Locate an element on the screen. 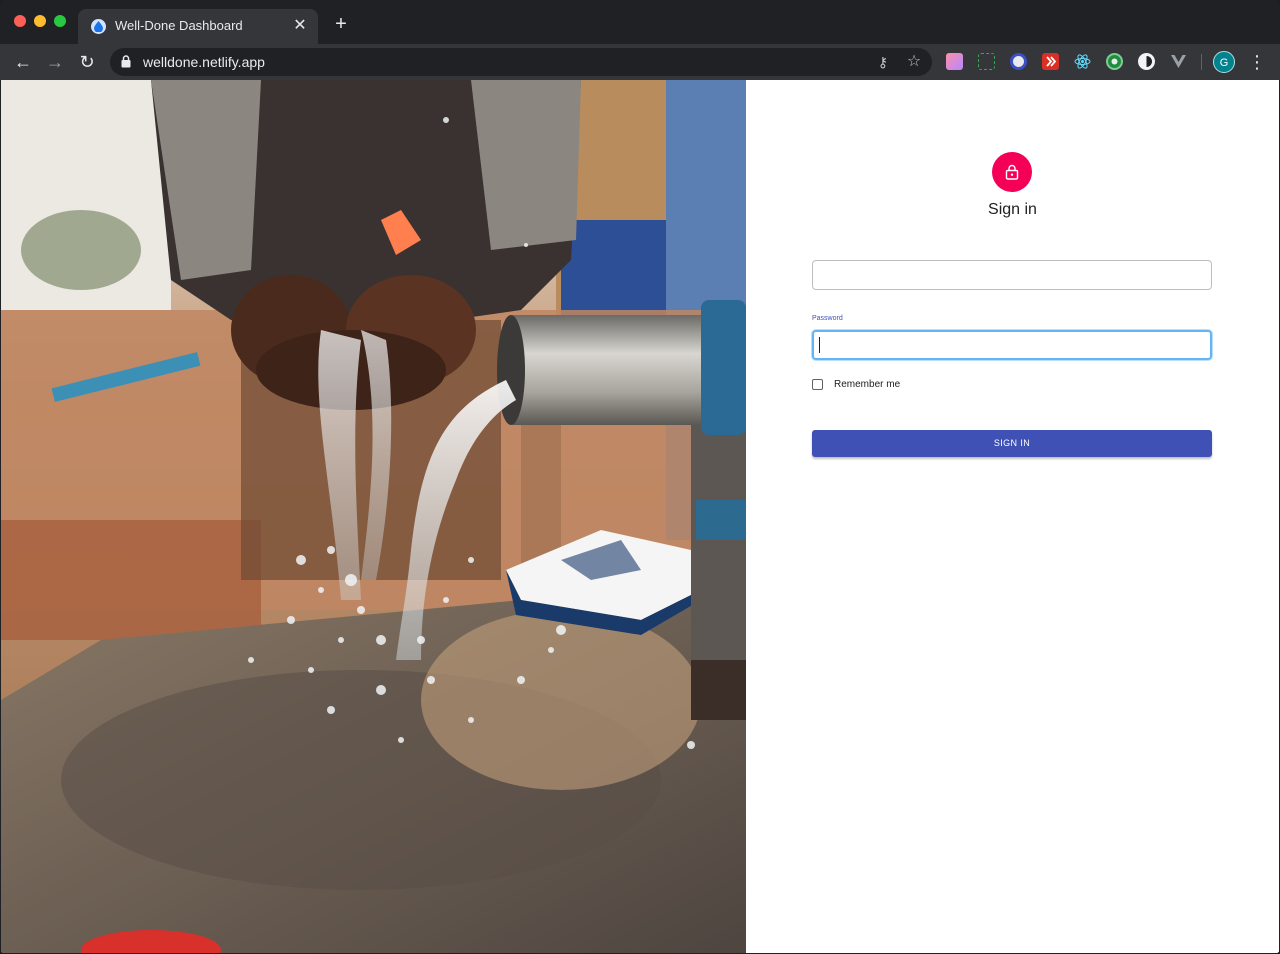  remember-me-checkbox is located at coordinates (817, 384).